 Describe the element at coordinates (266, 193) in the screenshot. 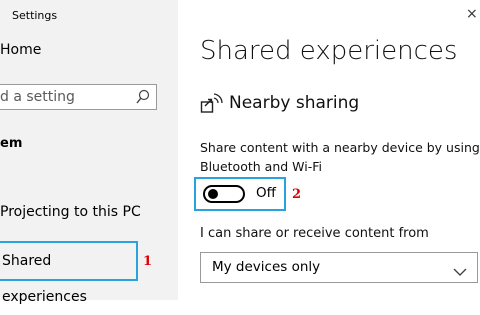

I see `toggle-state-label: Off` at that location.